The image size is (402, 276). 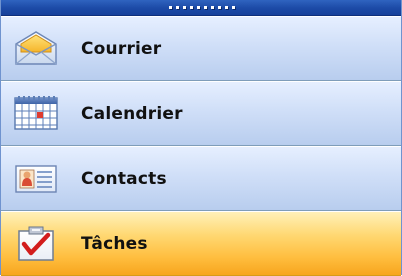 What do you see at coordinates (36, 244) in the screenshot?
I see `task-clipboard-check-icon` at bounding box center [36, 244].